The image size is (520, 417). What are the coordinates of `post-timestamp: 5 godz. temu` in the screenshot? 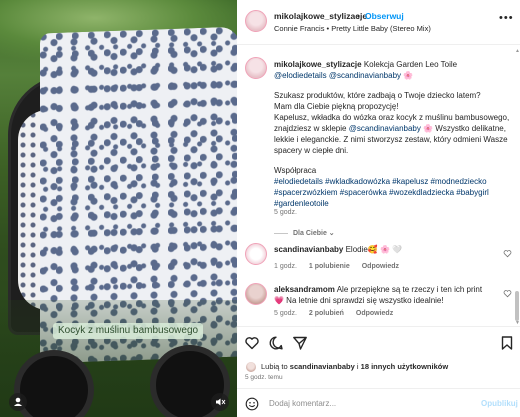 It's located at (264, 377).